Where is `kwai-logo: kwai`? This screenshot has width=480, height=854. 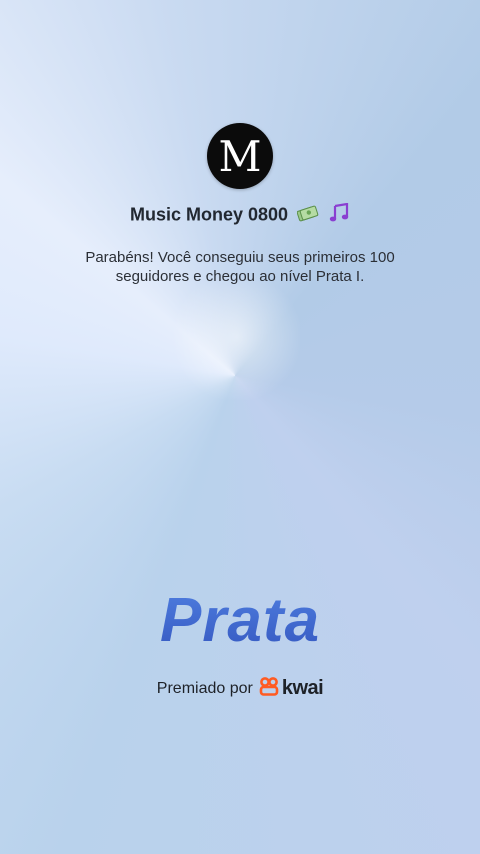 kwai-logo: kwai is located at coordinates (291, 688).